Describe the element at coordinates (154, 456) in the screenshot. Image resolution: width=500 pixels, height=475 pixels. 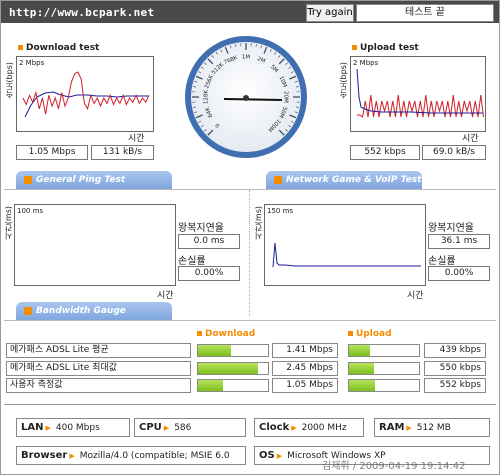
I see `browser-value: Mozilla/4.0 (compatible; MSIE 6.0` at that location.